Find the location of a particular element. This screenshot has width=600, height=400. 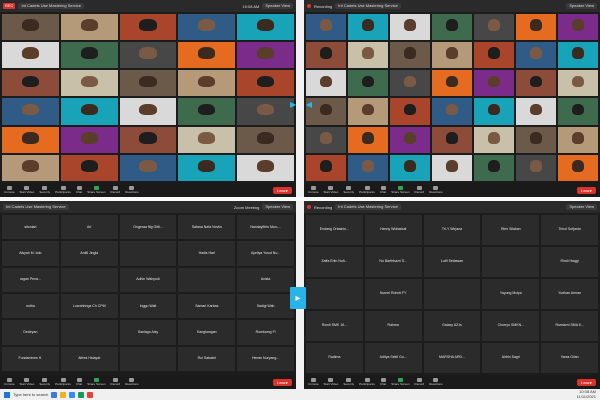

page-arrows: ▶ ◀ is located at coordinates (301, 104).